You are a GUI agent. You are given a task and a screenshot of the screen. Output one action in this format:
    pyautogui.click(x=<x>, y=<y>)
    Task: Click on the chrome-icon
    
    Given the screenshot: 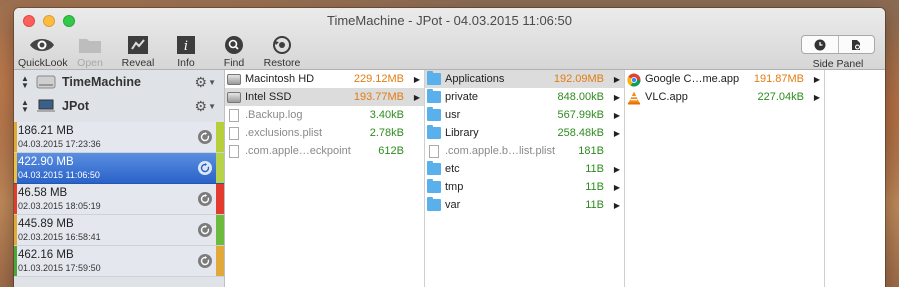 What is the action you would take?
    pyautogui.click(x=634, y=80)
    